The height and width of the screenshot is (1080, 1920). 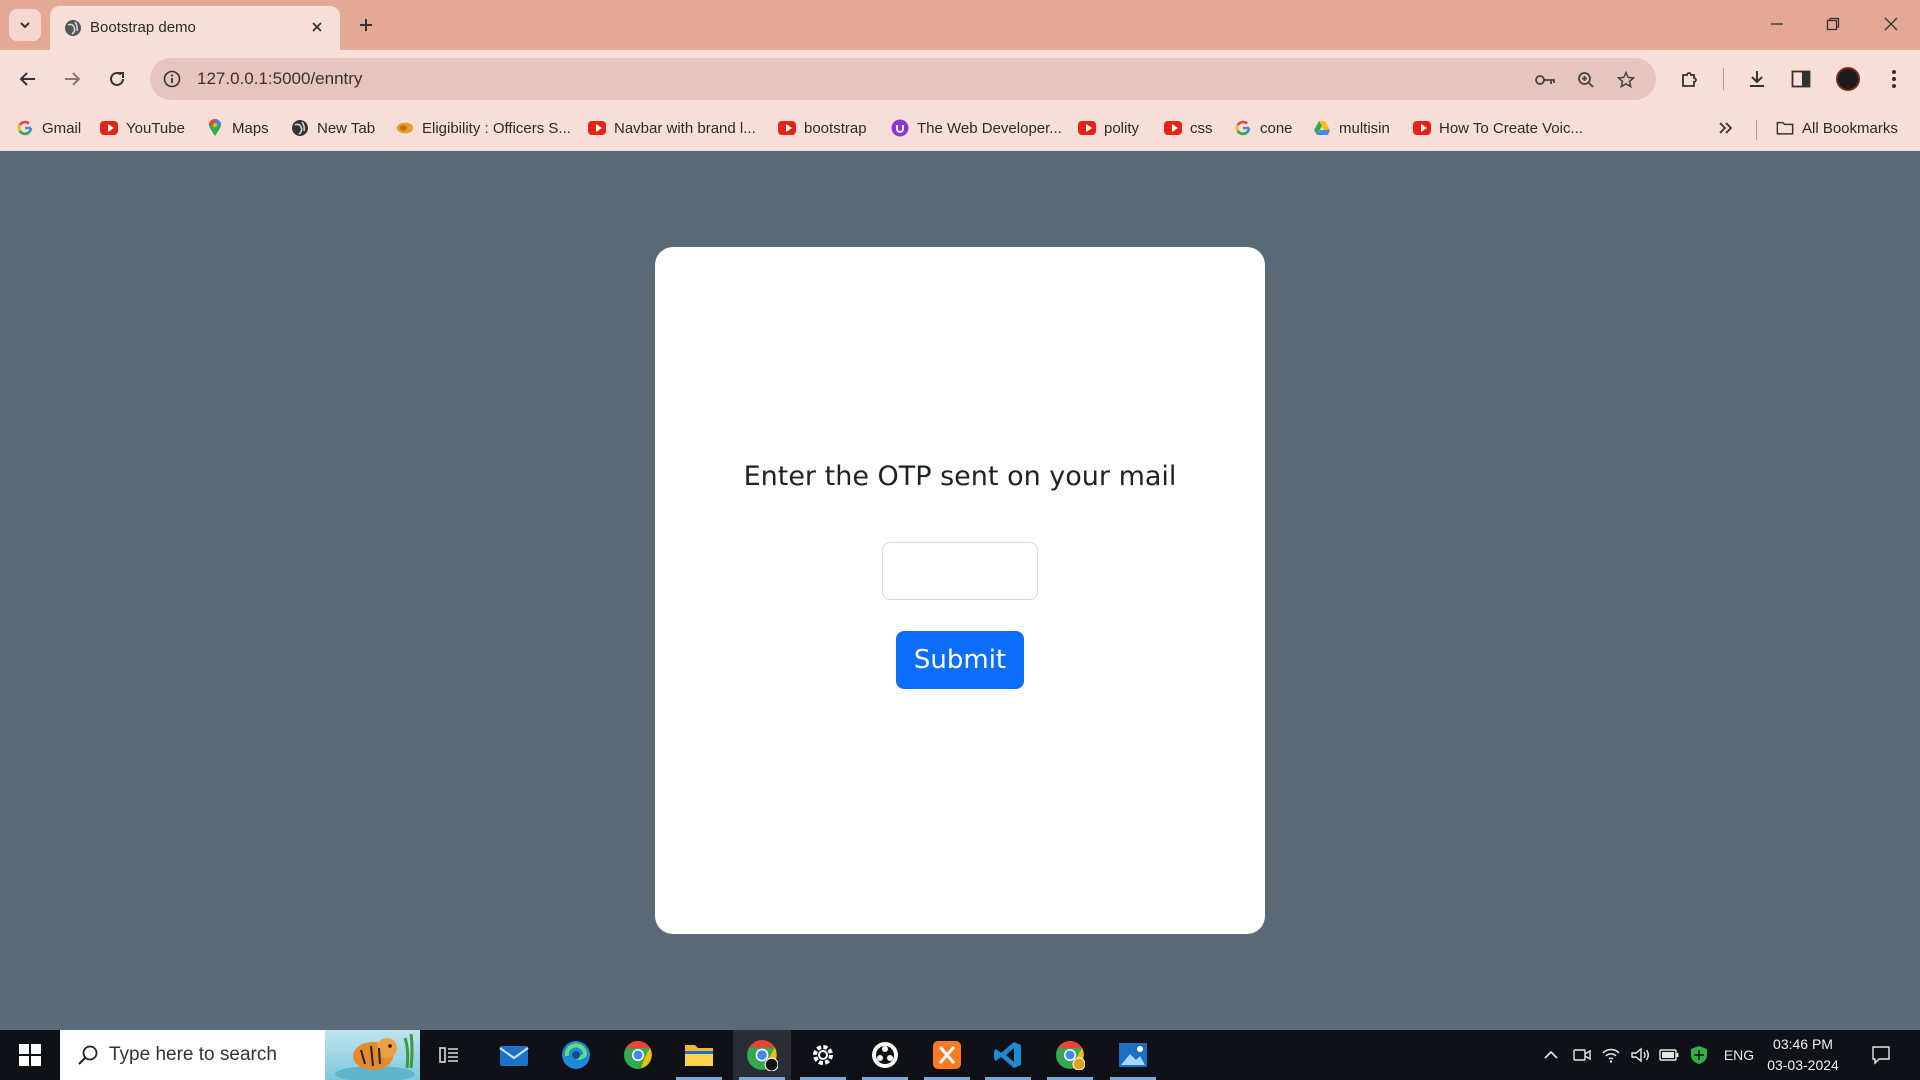 I want to click on extensions-button, so click(x=1690, y=79).